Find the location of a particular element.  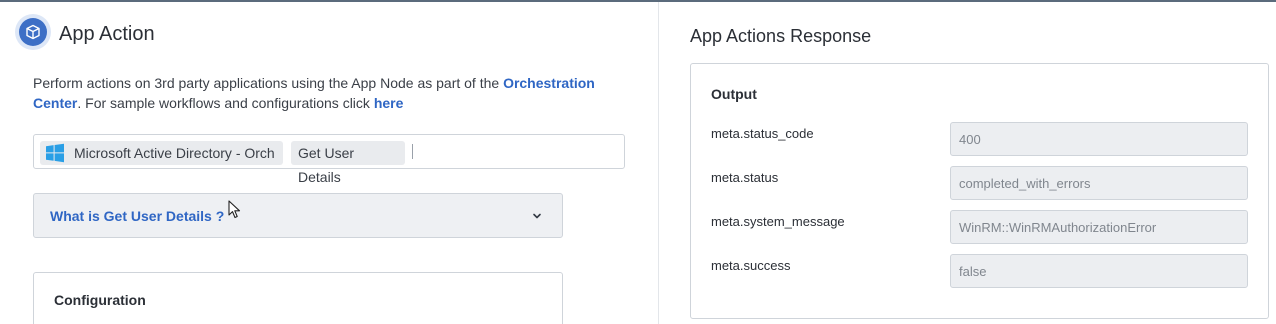

field-label-status-code: meta.status_code is located at coordinates (762, 133).